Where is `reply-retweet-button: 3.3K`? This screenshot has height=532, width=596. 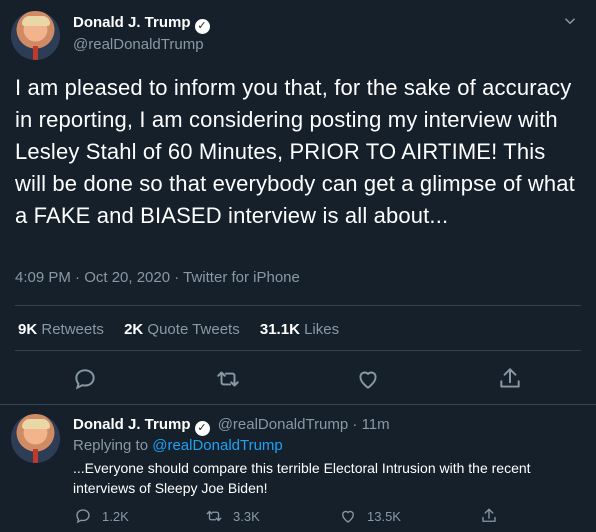
reply-retweet-button: 3.3K is located at coordinates (232, 516).